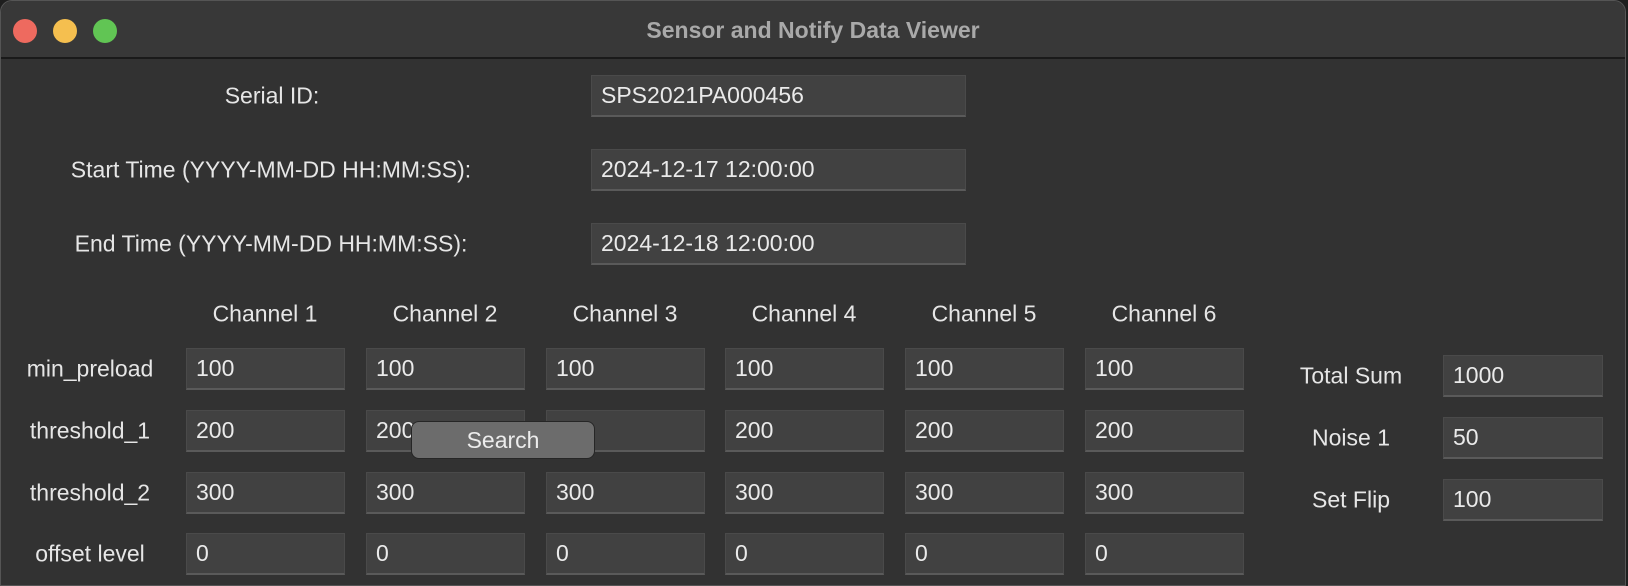 The height and width of the screenshot is (586, 1628). Describe the element at coordinates (1351, 375) in the screenshot. I see `side-label: Total Sum` at that location.